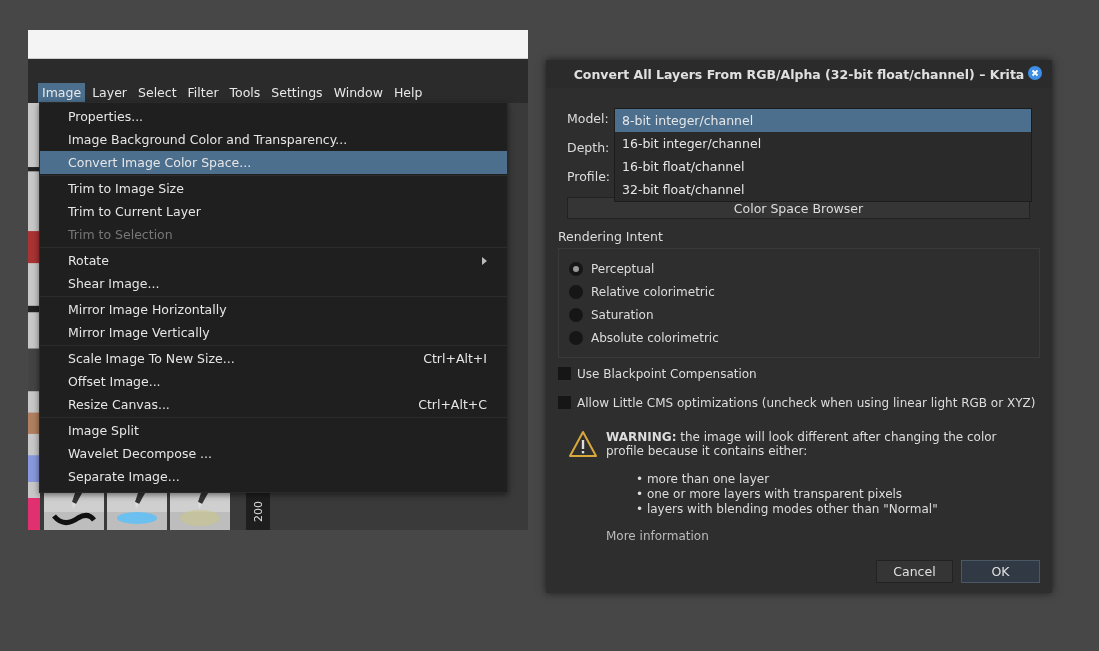 The width and height of the screenshot is (1099, 651). Describe the element at coordinates (297, 93) in the screenshot. I see `menu-title: Settings` at that location.